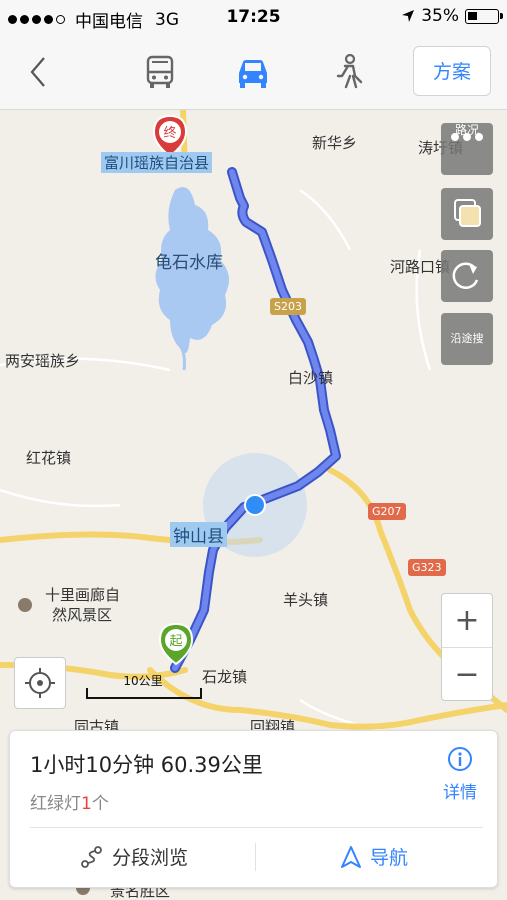 Image resolution: width=507 pixels, height=900 pixels. I want to click on refresh-icon, so click(465, 275).